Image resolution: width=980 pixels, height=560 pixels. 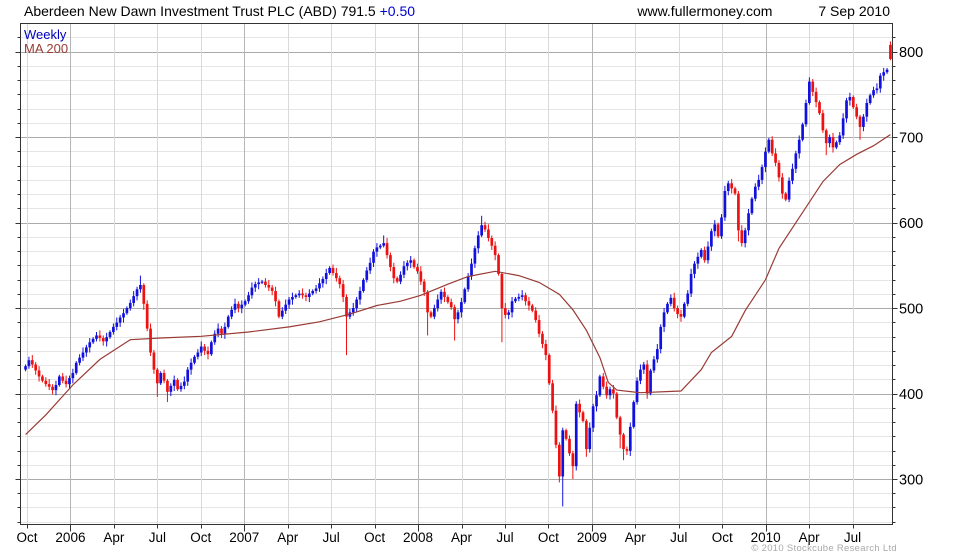 I want to click on legend-ma200: MA 200, so click(x=46, y=48).